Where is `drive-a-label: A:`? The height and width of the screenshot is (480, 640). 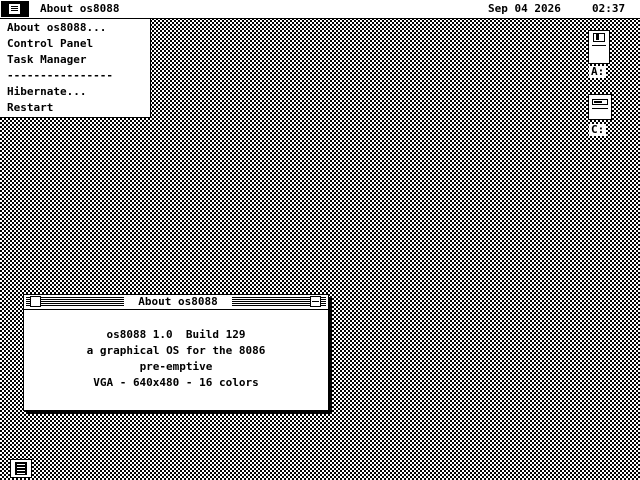
drive-a-label: A: is located at coordinates (598, 71).